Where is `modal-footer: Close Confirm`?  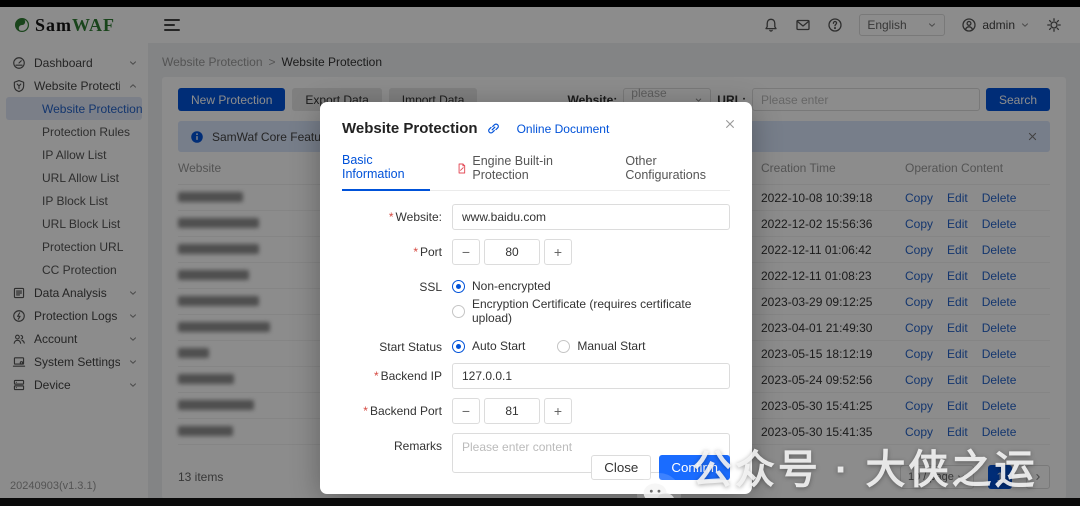 modal-footer: Close Confirm is located at coordinates (660, 467).